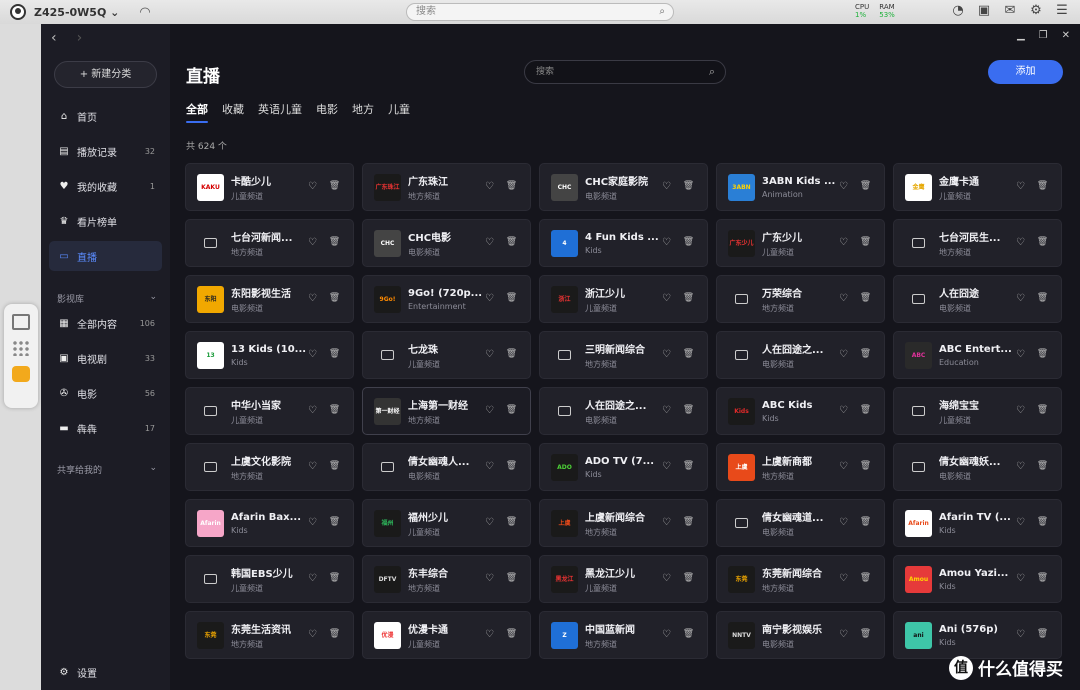 The height and width of the screenshot is (690, 1080). What do you see at coordinates (269, 411) in the screenshot?
I see `channel-card: 中华小当家 儿童频道 ♡ 🗑` at bounding box center [269, 411].